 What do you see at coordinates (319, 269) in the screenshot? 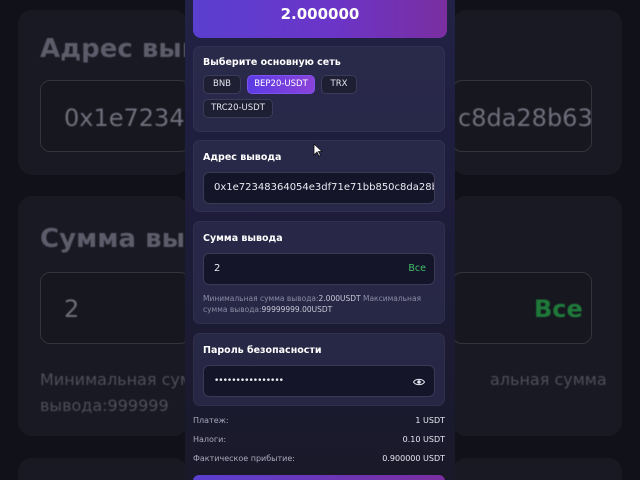
I see `amount-input: 2 Все` at bounding box center [319, 269].